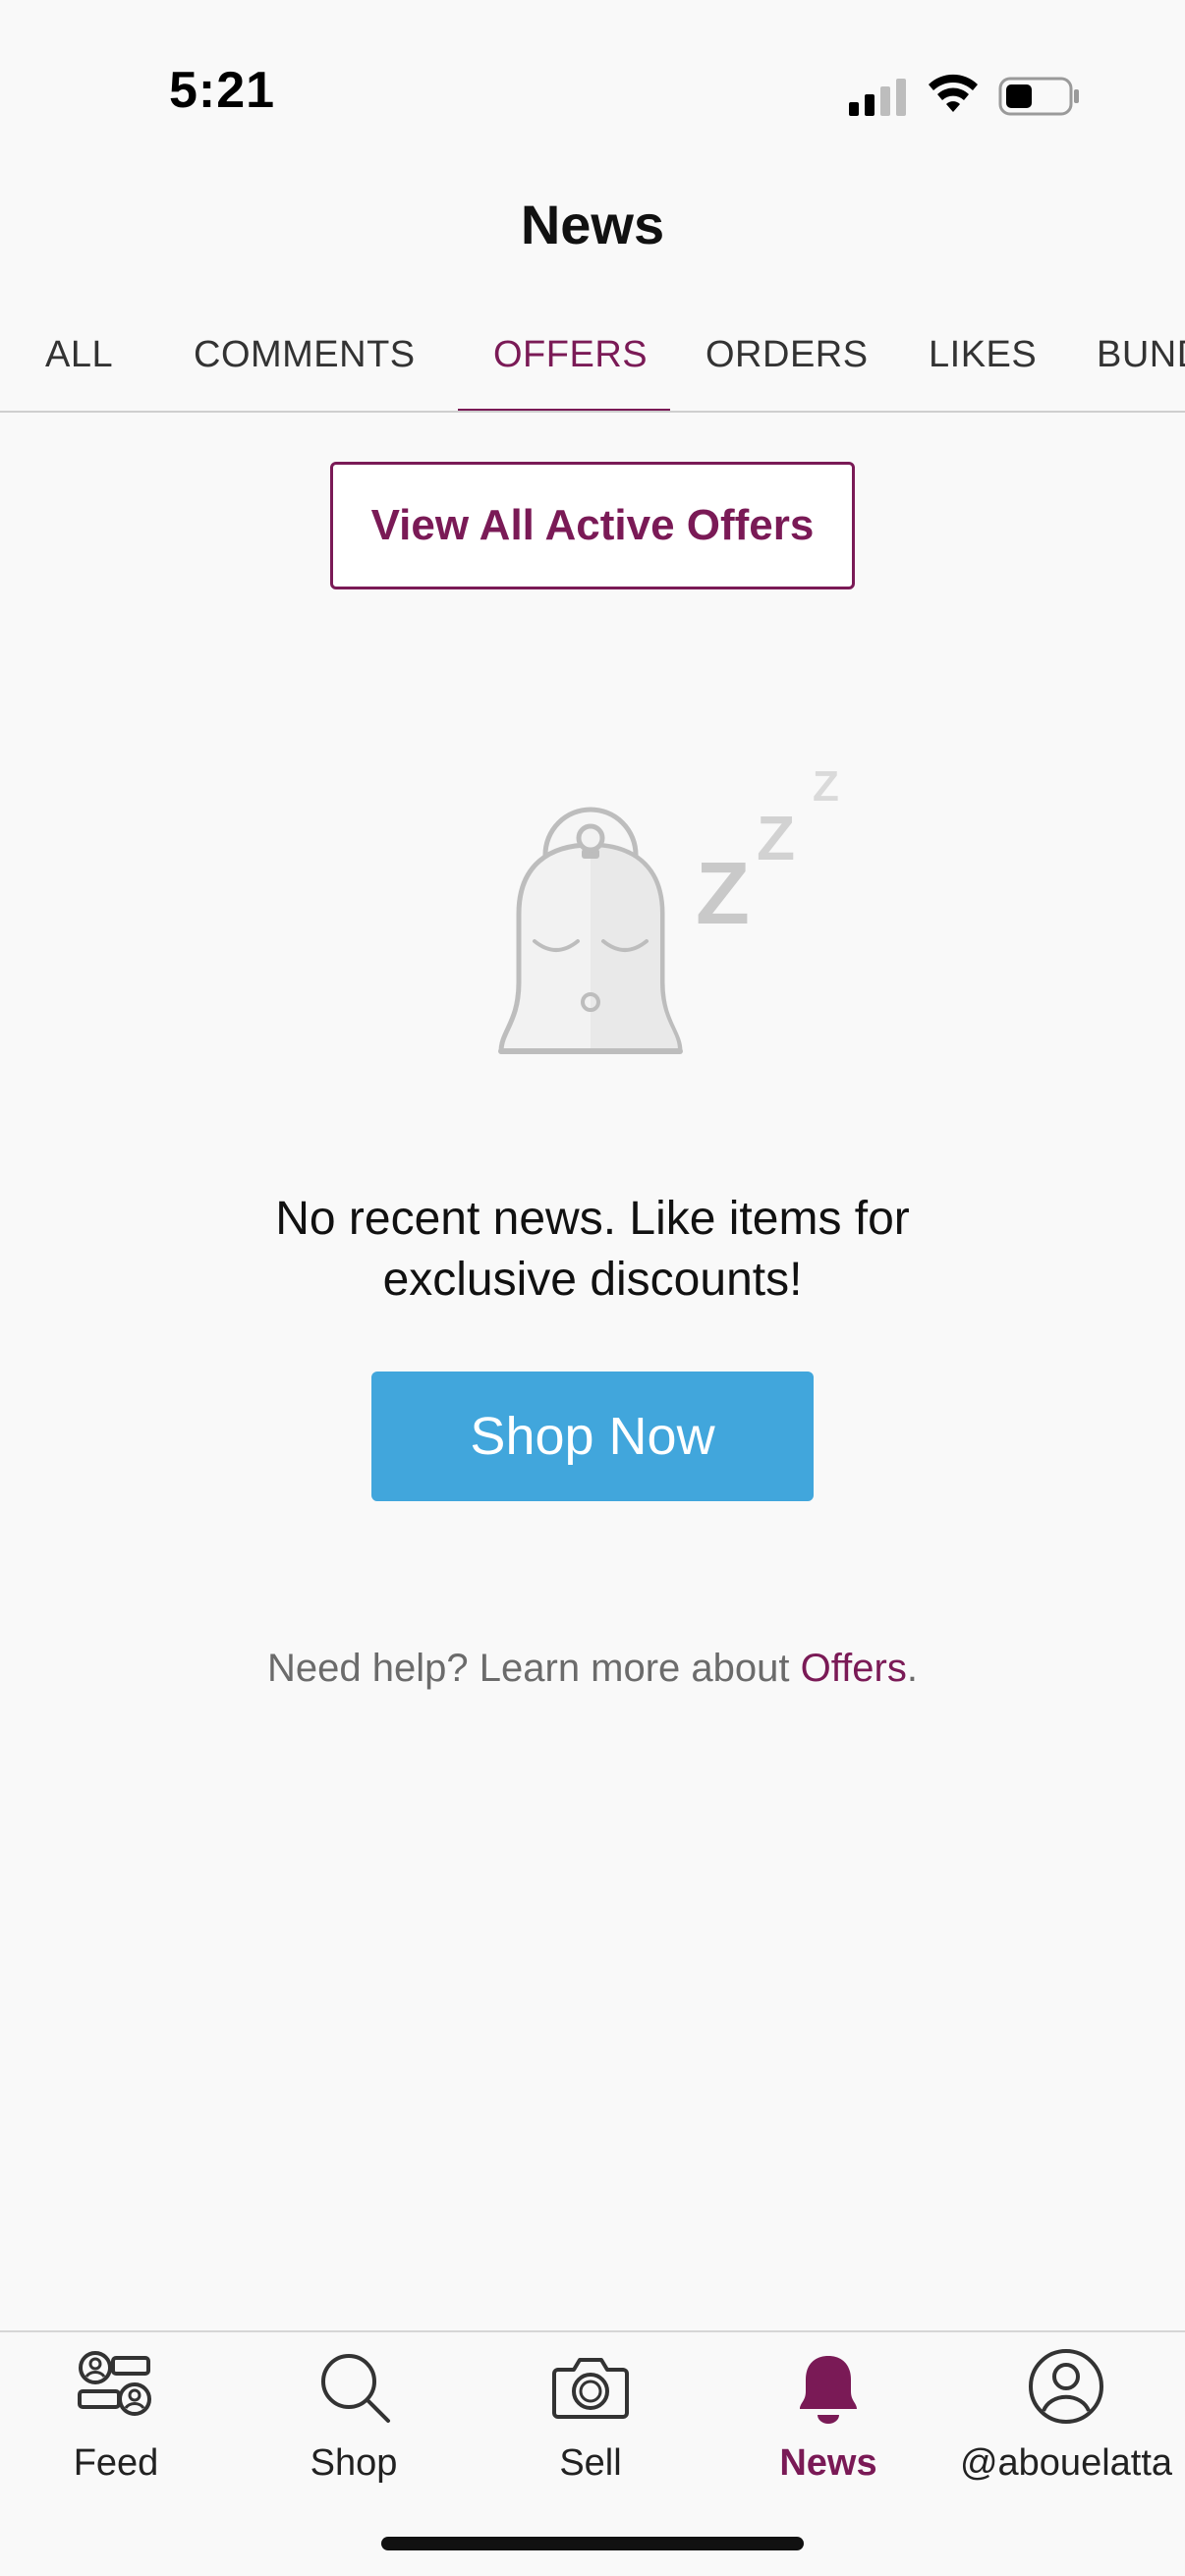  Describe the element at coordinates (1141, 355) in the screenshot. I see `tab-bundles: BUNDLES` at that location.